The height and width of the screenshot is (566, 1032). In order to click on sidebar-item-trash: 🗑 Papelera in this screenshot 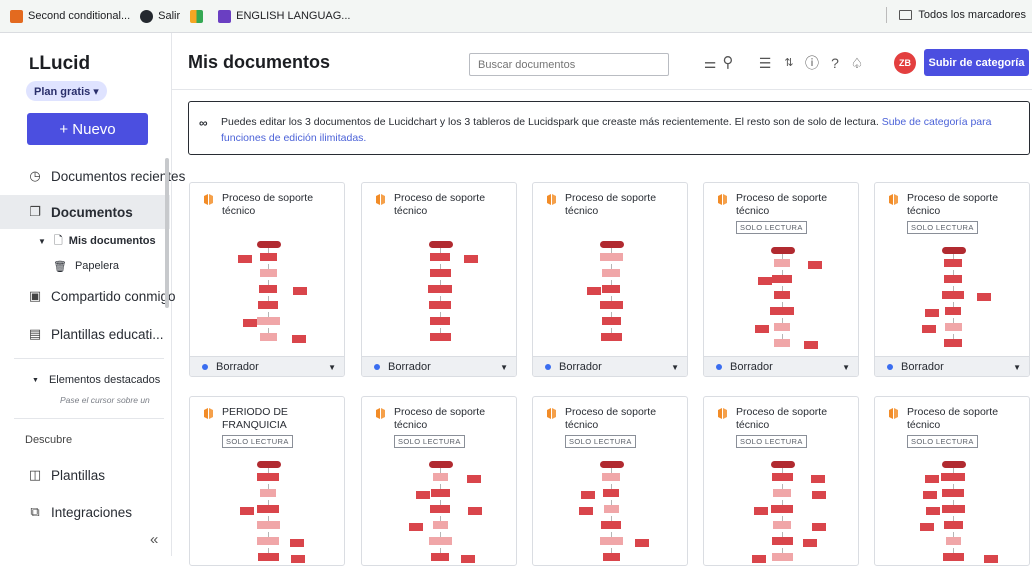, I will do `click(86, 266)`.